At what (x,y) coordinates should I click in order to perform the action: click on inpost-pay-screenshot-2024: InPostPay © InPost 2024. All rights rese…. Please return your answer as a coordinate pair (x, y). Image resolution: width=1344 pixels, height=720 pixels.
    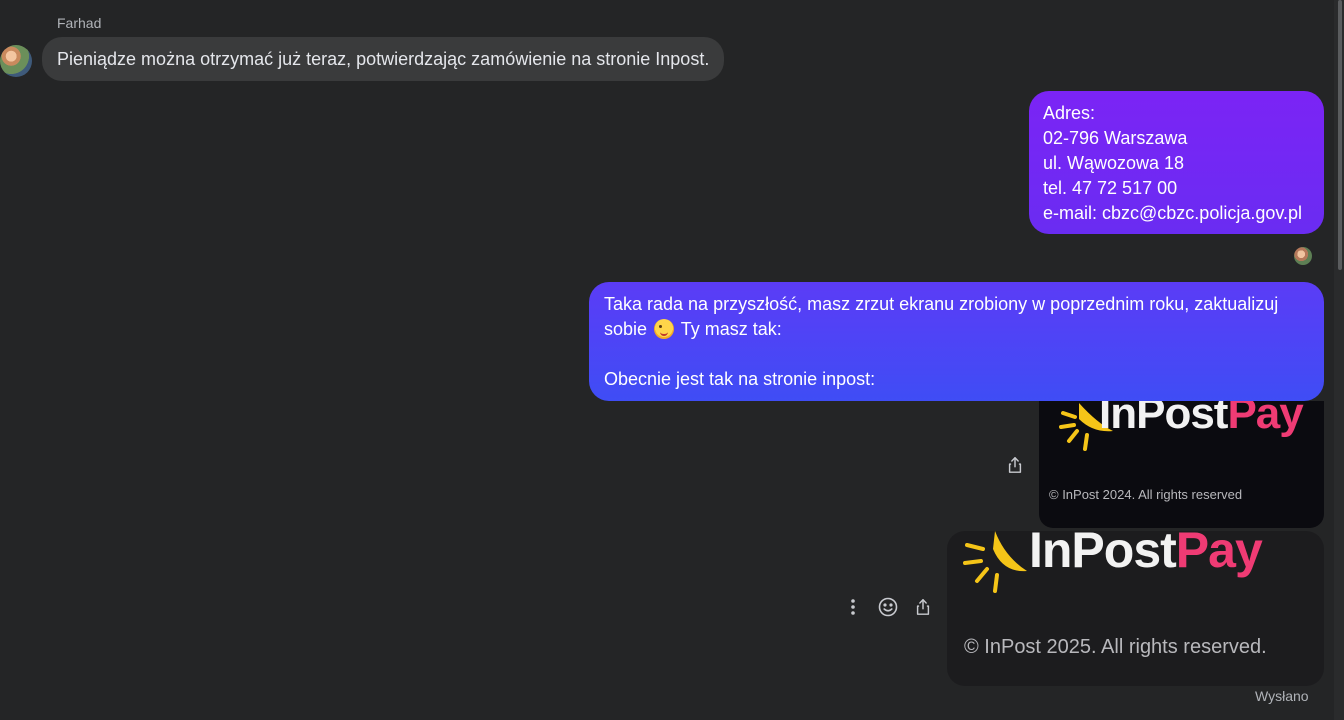
    Looking at the image, I should click on (1181, 464).